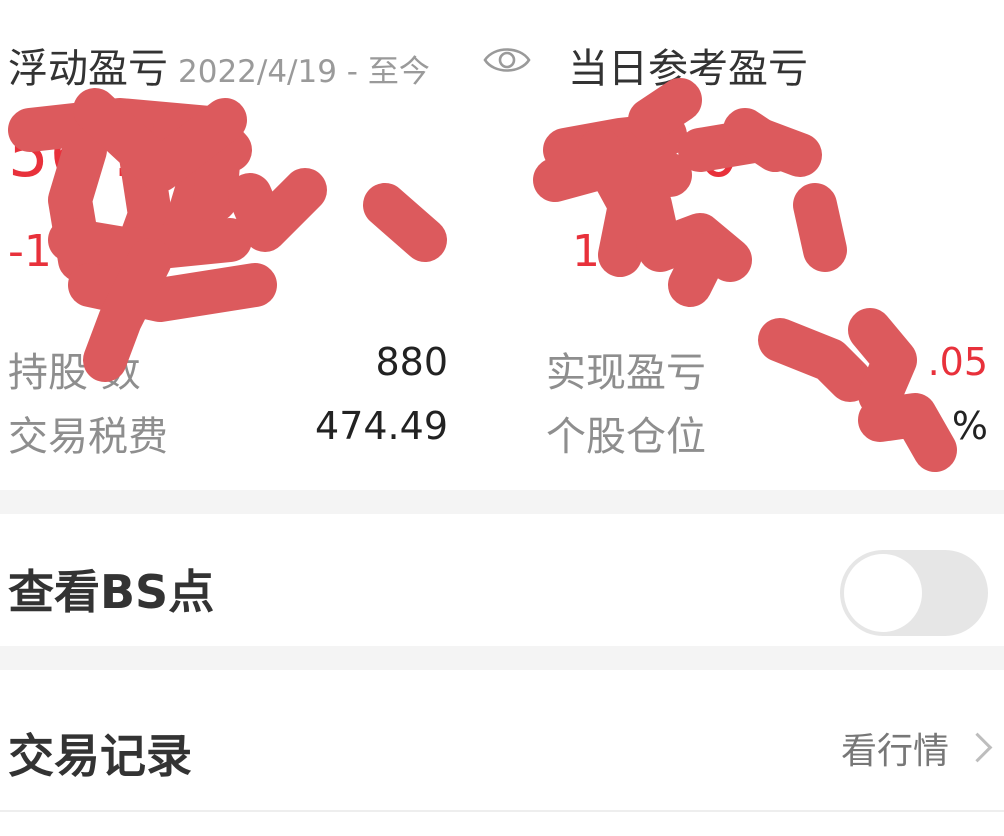 The image size is (1004, 836). Describe the element at coordinates (88, 437) in the screenshot. I see `trade-tax-label: 交易税费` at that location.